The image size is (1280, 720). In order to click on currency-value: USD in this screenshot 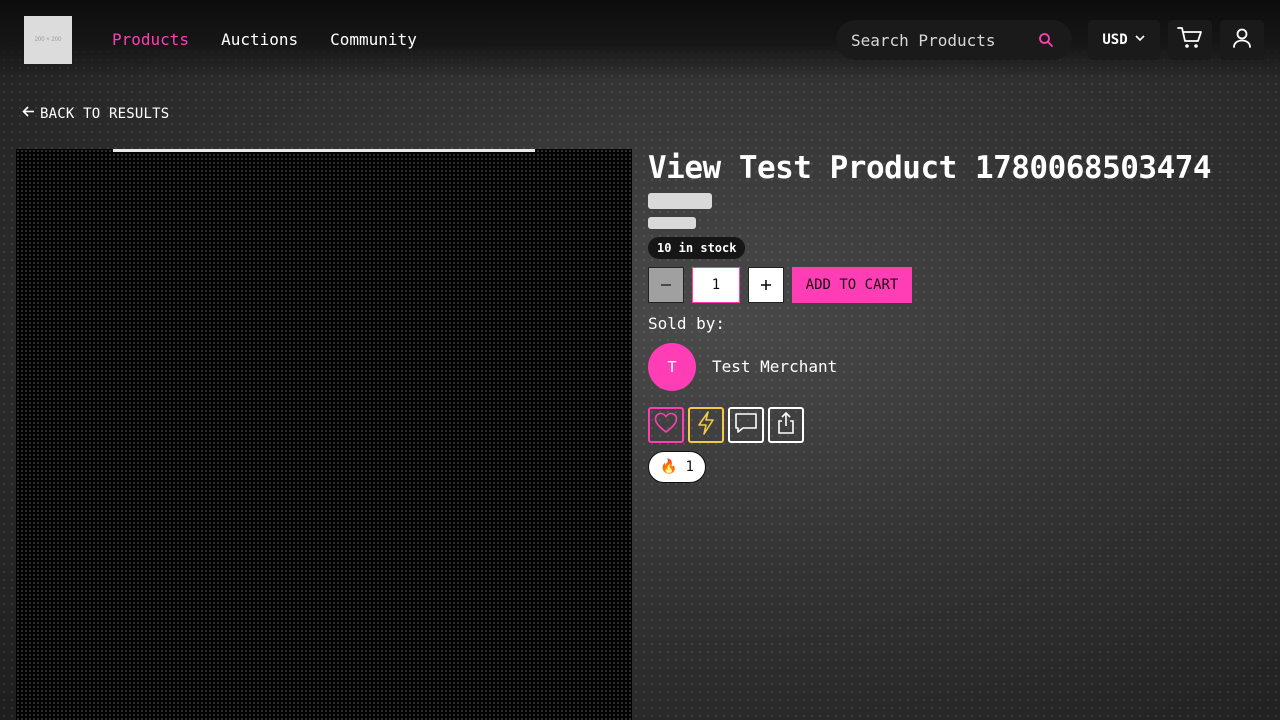, I will do `click(1115, 40)`.